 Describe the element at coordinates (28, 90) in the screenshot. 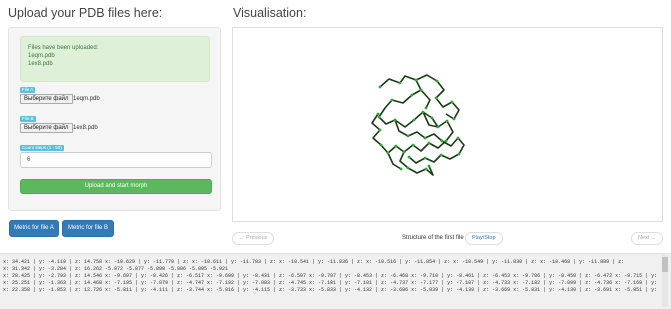

I see `file-a-label: File A` at that location.